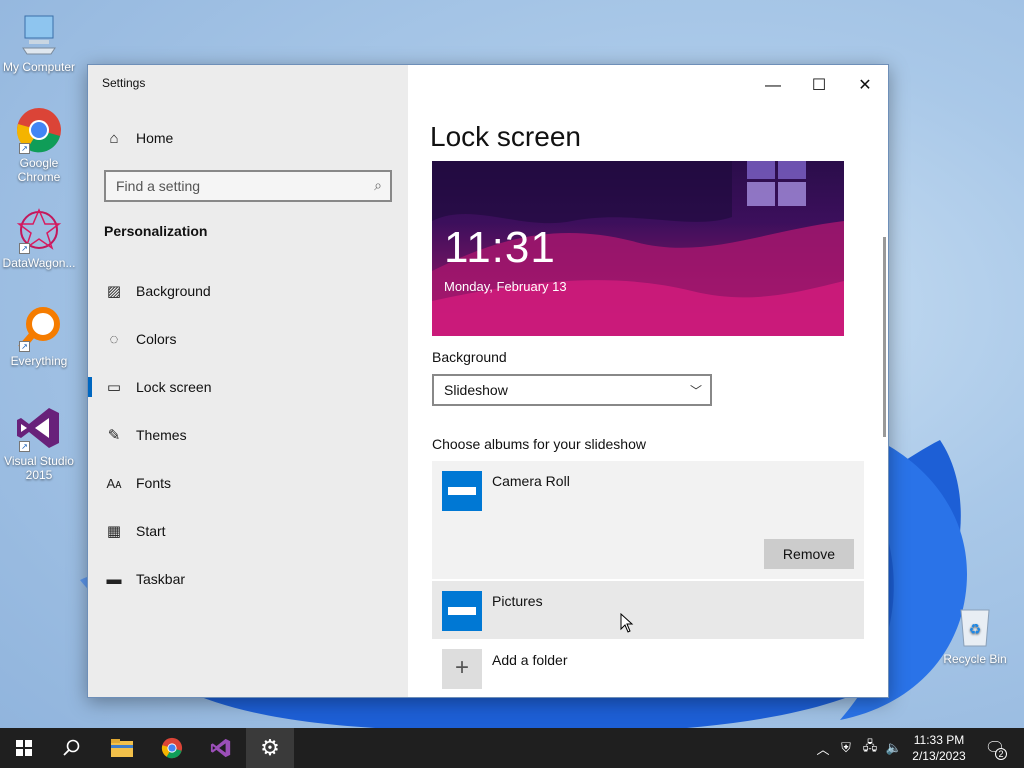 Image resolution: width=1024 pixels, height=768 pixels. I want to click on clock-date: 2/13/2023, so click(939, 756).